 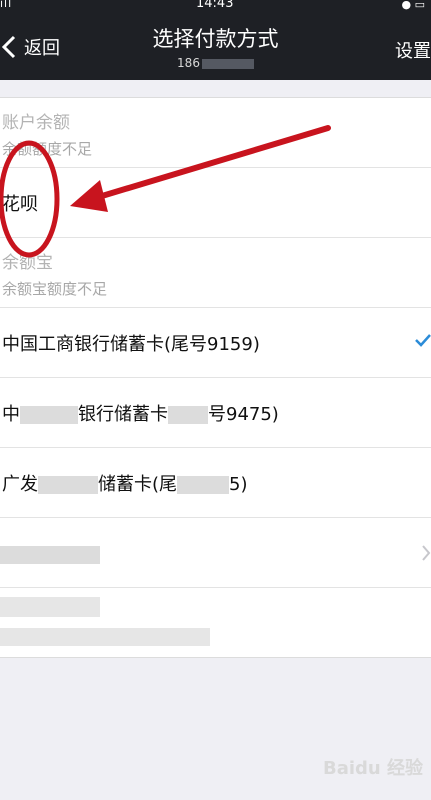 What do you see at coordinates (188, 63) in the screenshot?
I see `account-number: 186` at bounding box center [188, 63].